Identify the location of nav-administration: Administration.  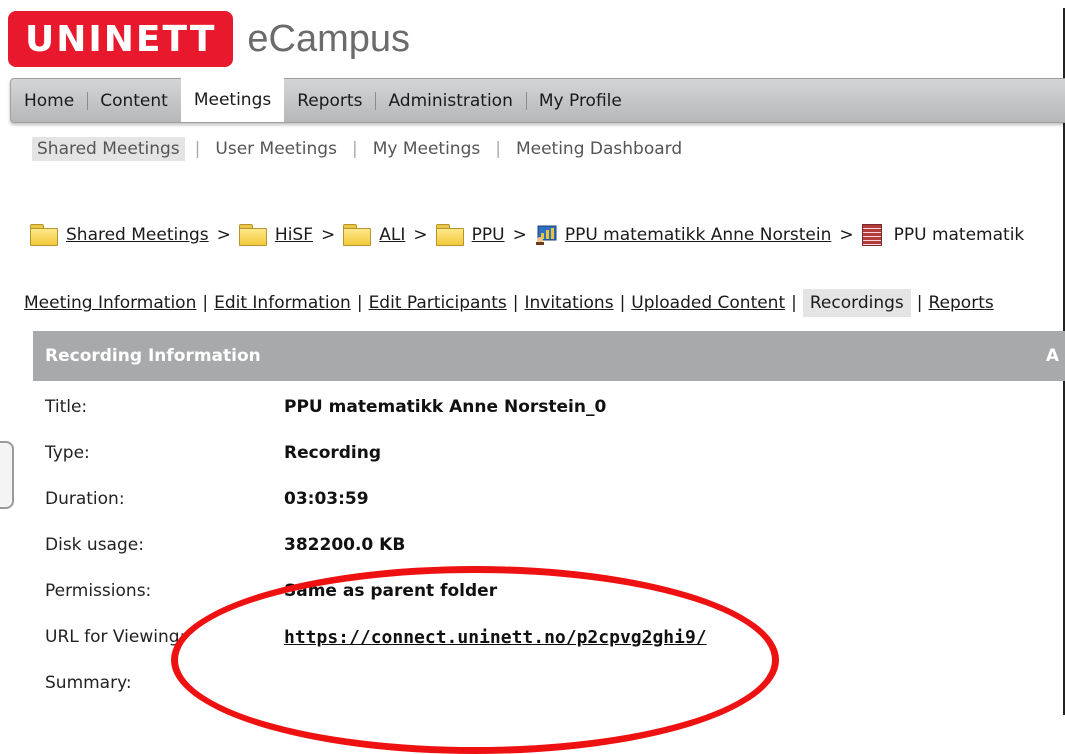
(450, 100).